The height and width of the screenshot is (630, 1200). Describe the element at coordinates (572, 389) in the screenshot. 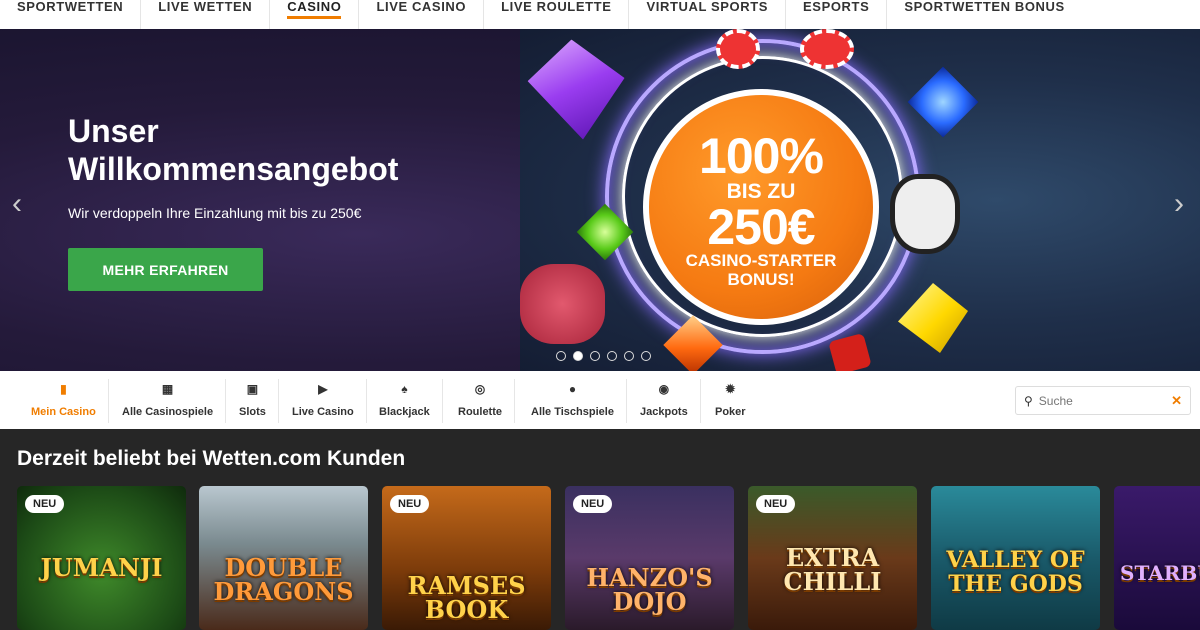

I see `chips-icon: ●` at that location.